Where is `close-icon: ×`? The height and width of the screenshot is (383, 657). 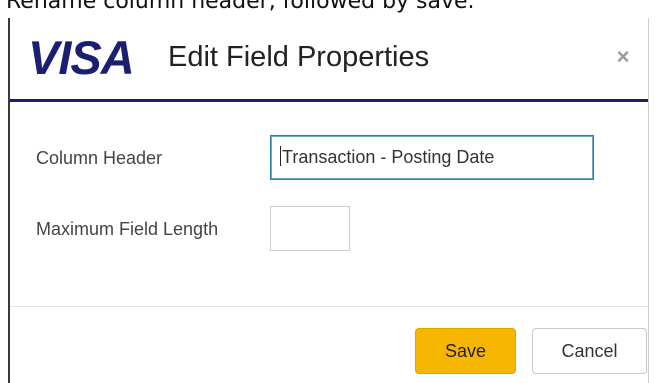 close-icon: × is located at coordinates (623, 57).